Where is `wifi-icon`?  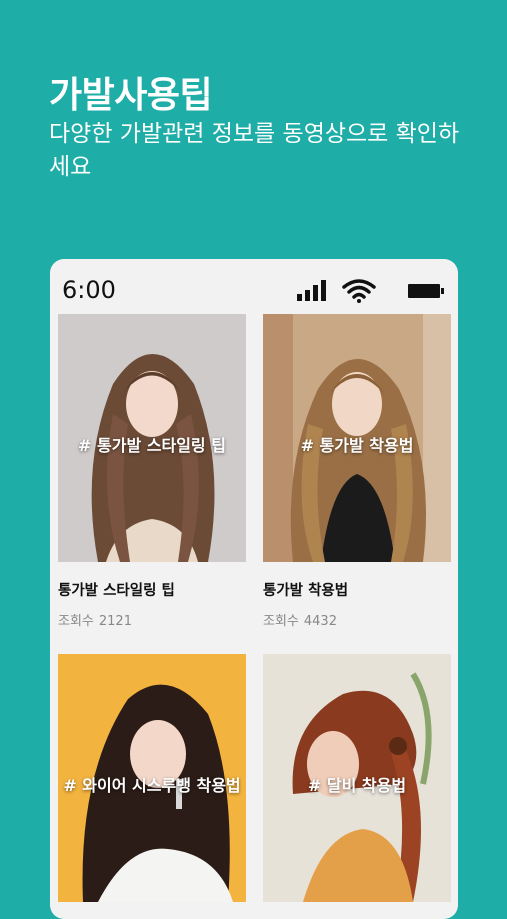 wifi-icon is located at coordinates (359, 291).